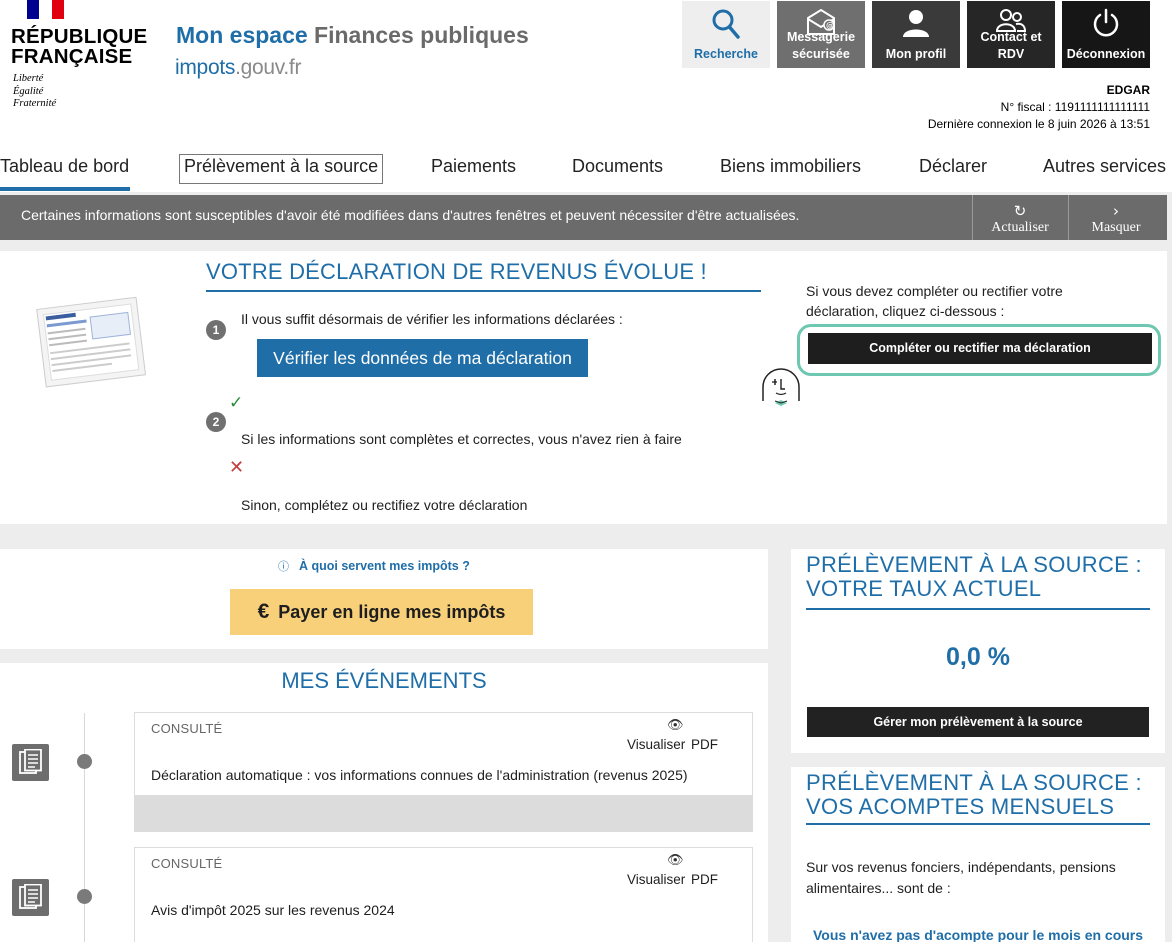 The width and height of the screenshot is (1172, 942). Describe the element at coordinates (1011, 20) in the screenshot. I see `users-icon` at that location.